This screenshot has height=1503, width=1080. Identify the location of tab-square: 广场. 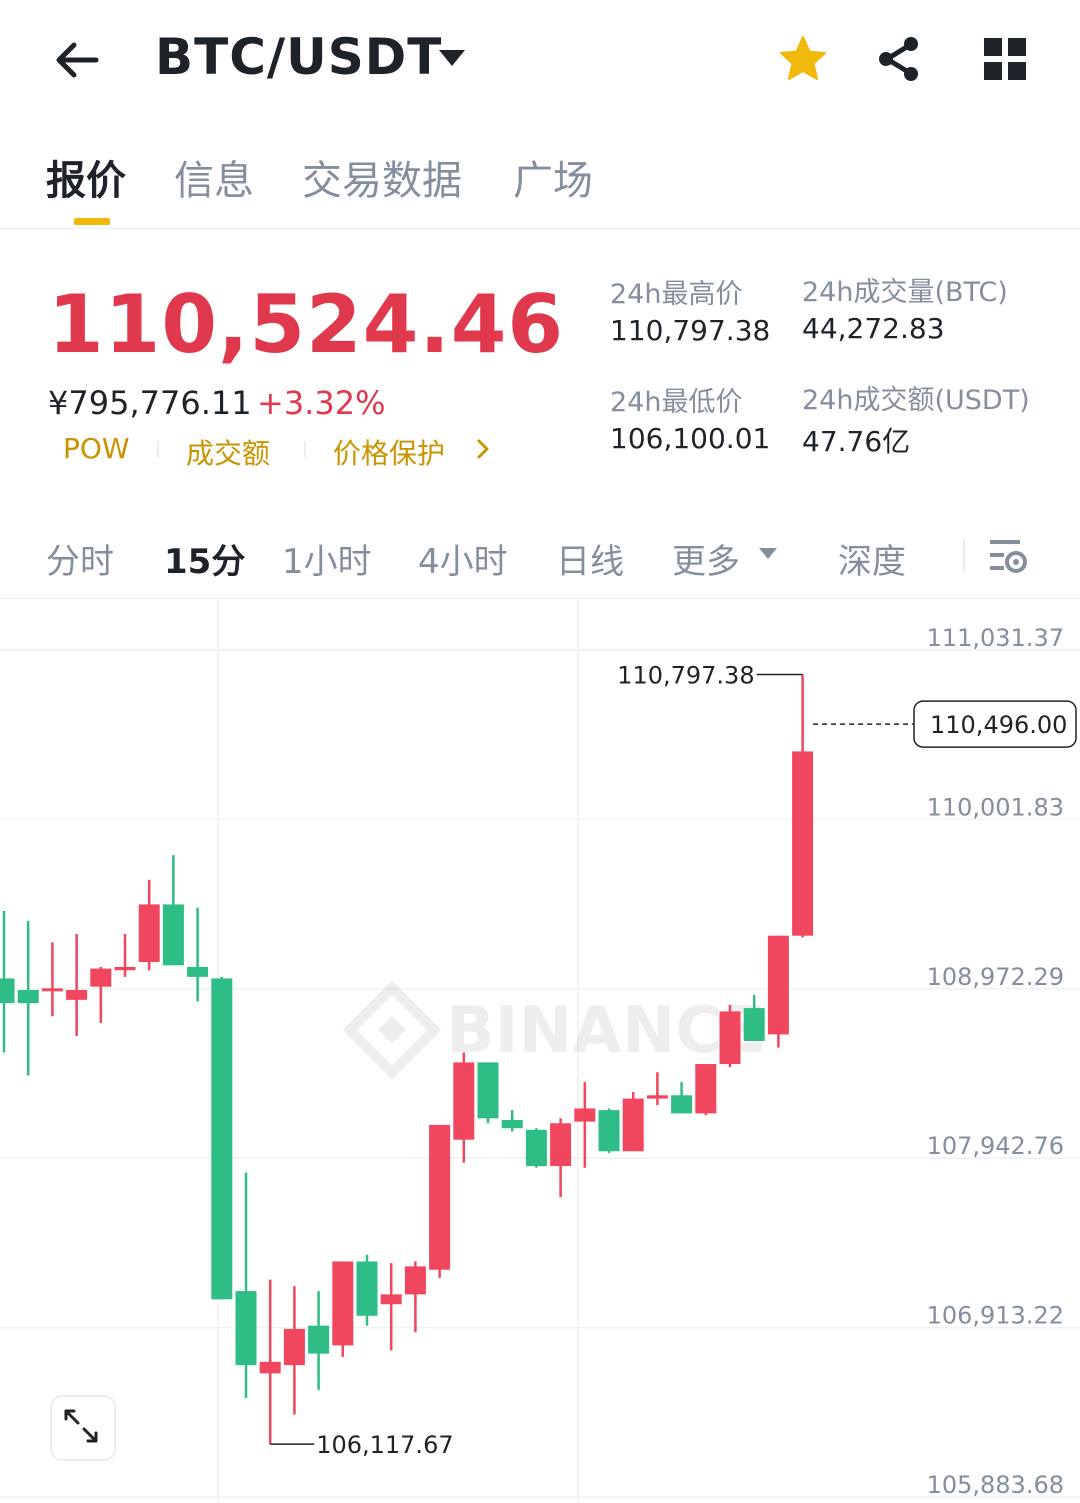
(553, 177).